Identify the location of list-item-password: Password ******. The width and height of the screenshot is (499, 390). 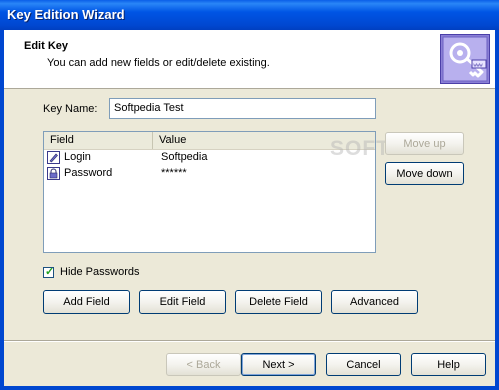
(209, 174).